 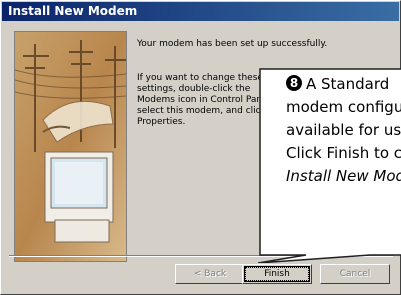 I want to click on step-number: 8, so click(x=294, y=83).